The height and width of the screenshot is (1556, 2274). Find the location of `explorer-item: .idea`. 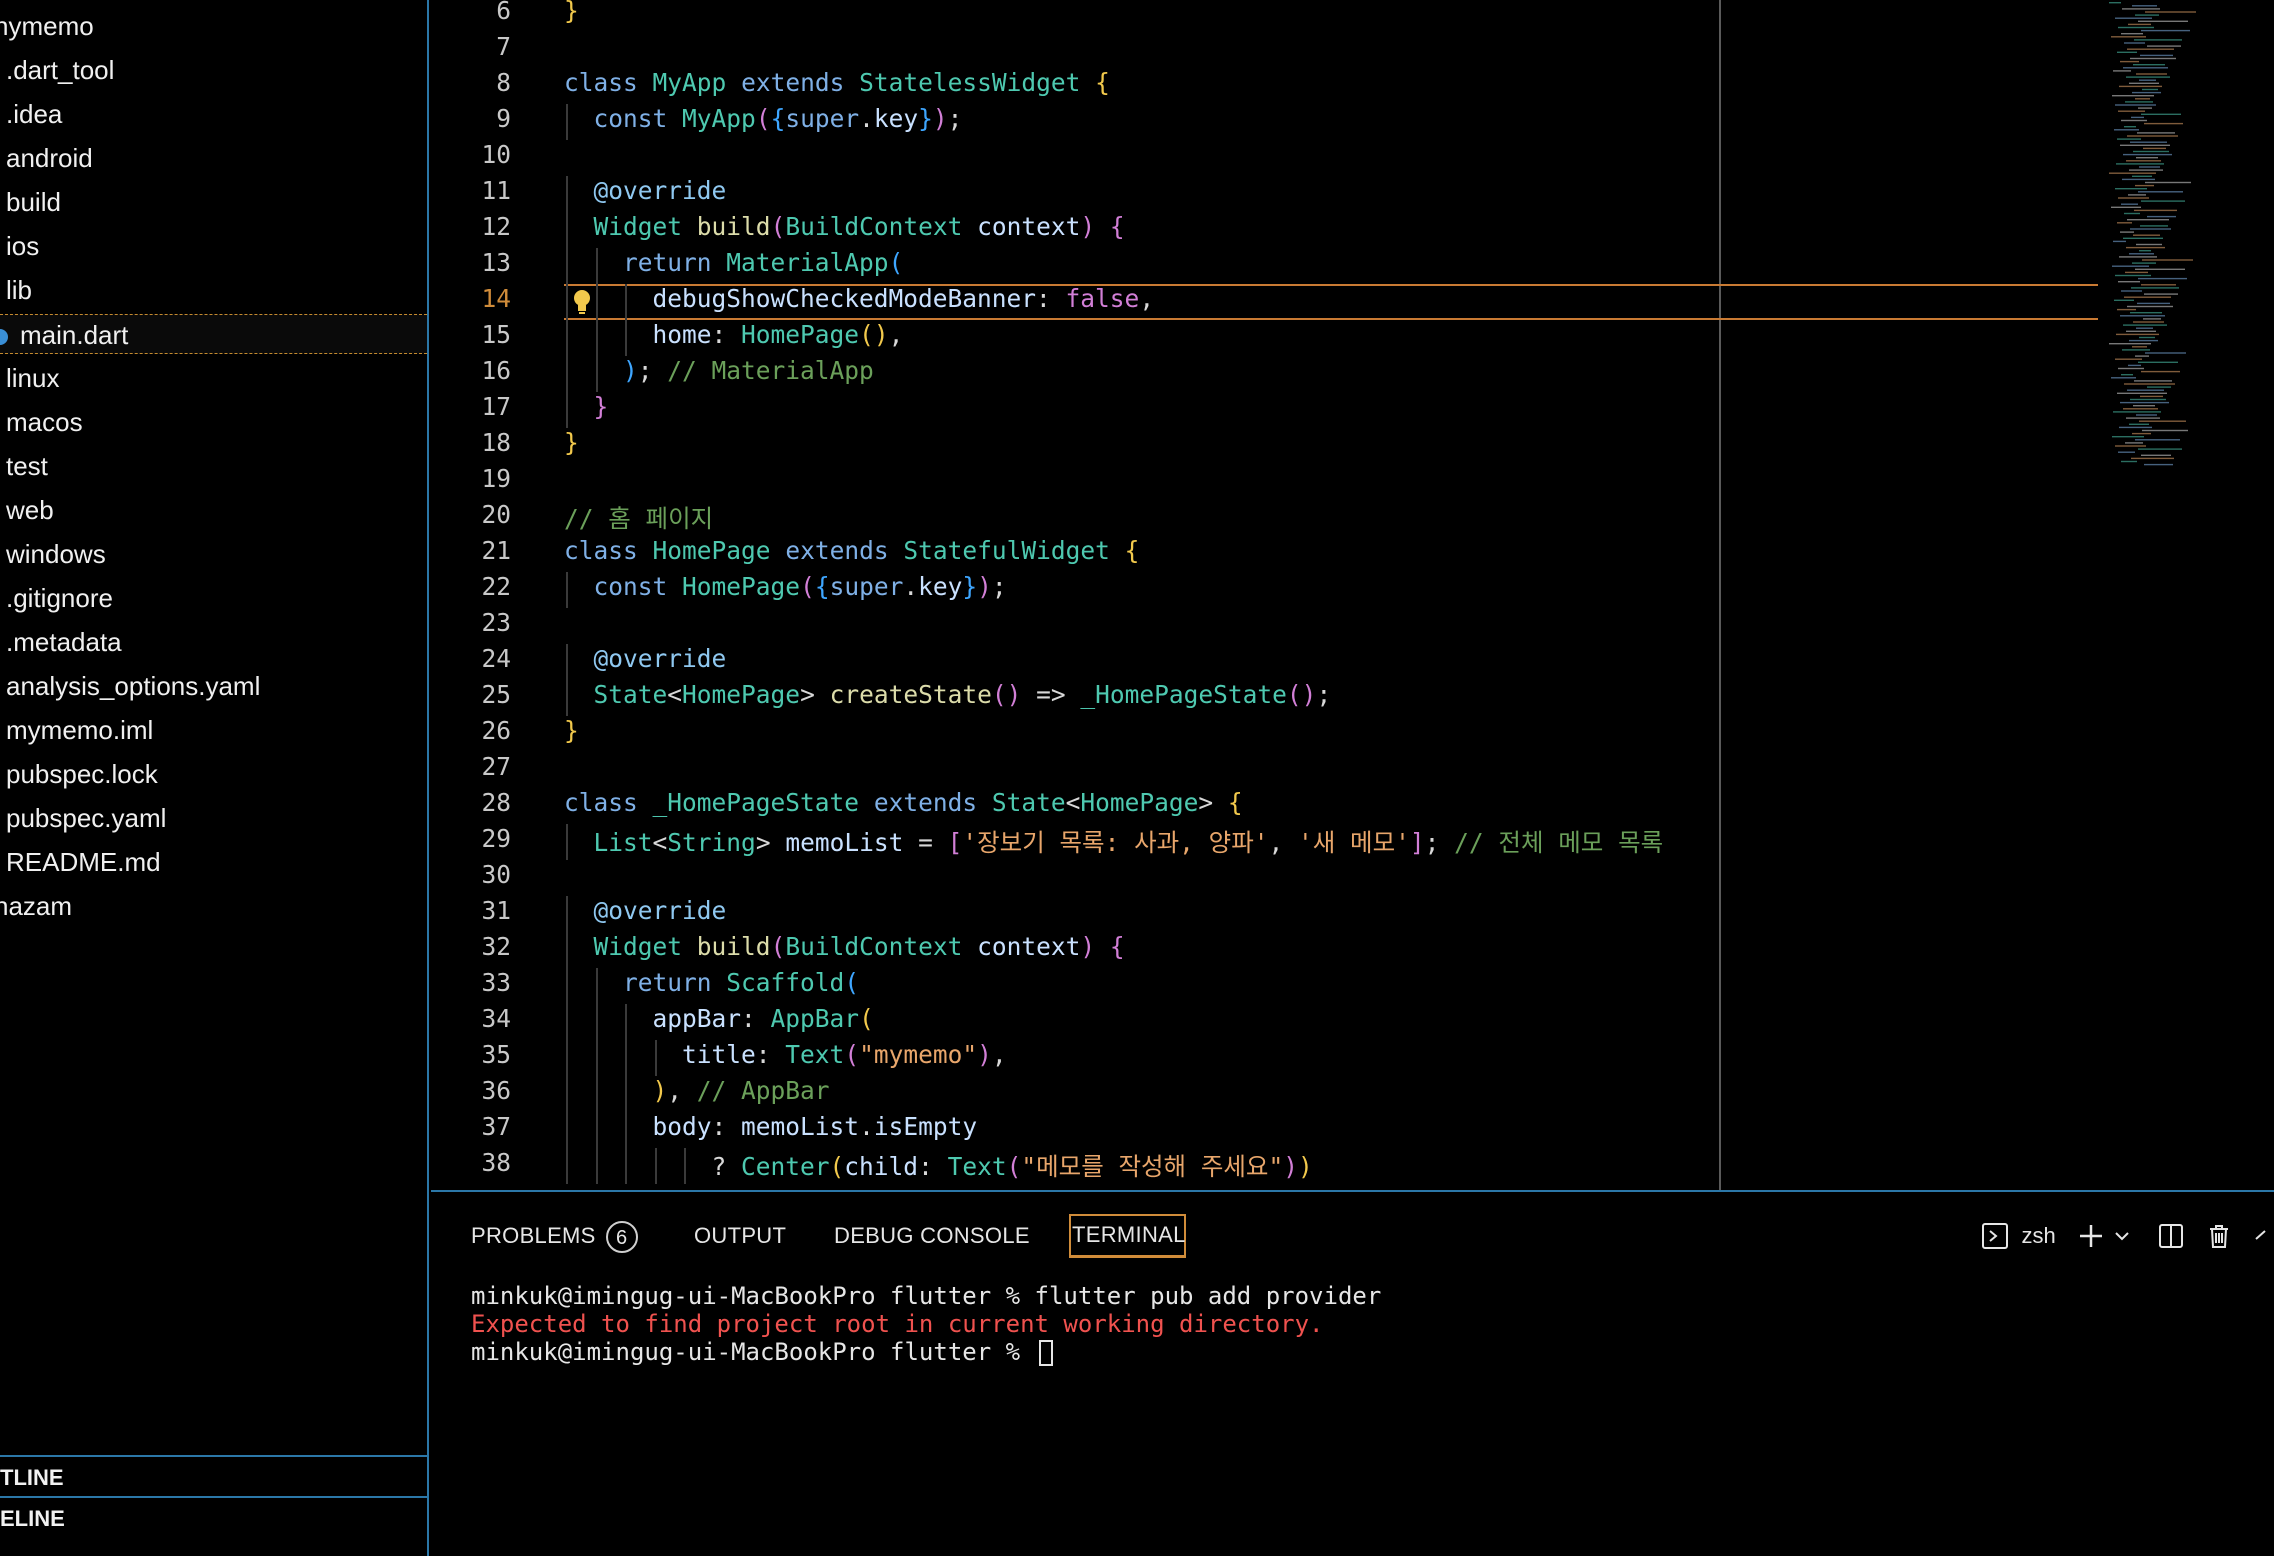

explorer-item: .idea is located at coordinates (34, 114).